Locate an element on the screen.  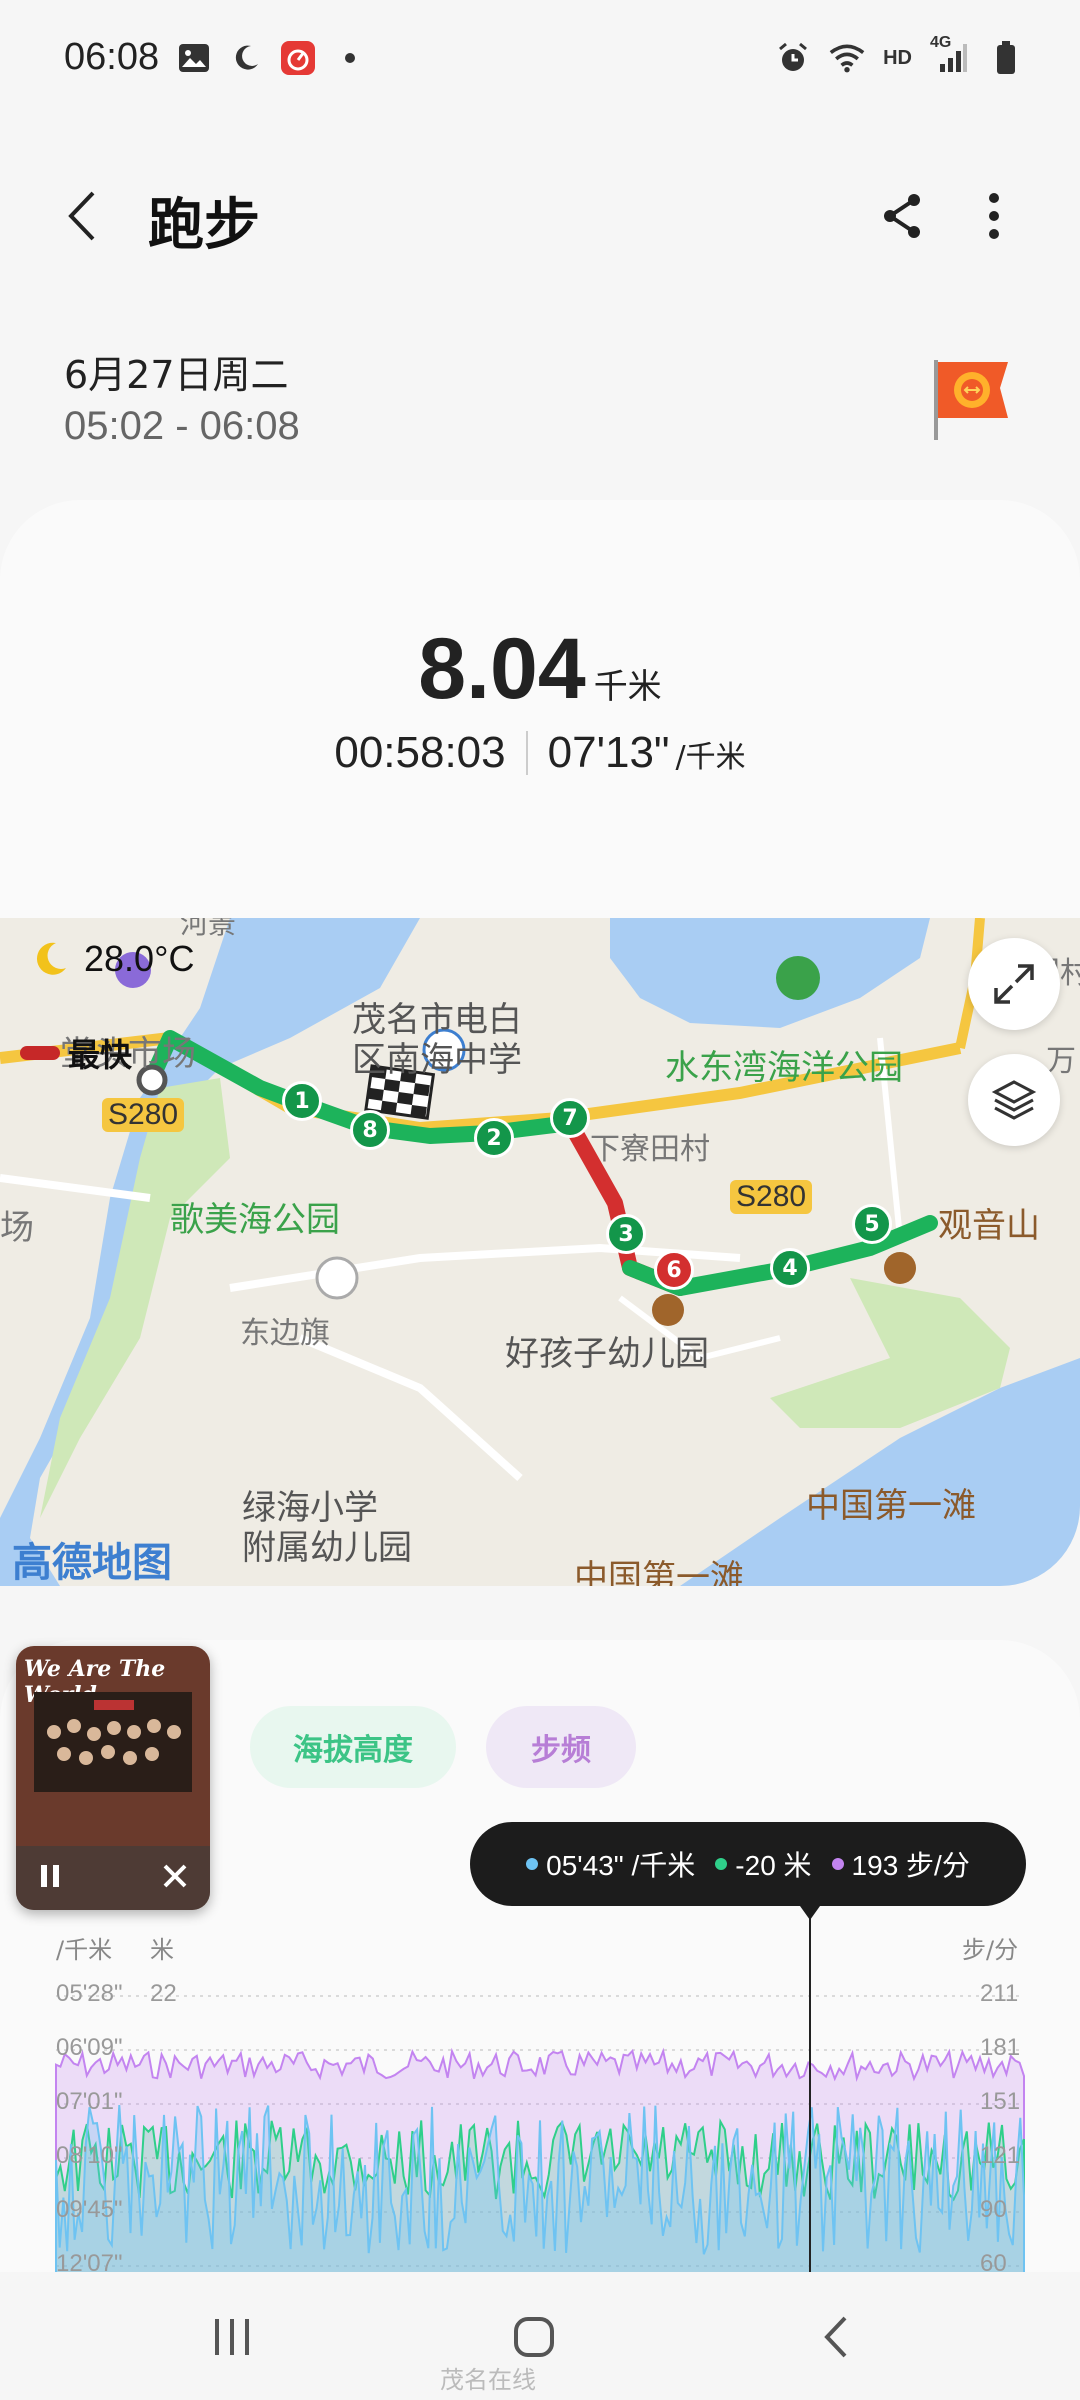
challenge-flag-icon is located at coordinates (970, 398).